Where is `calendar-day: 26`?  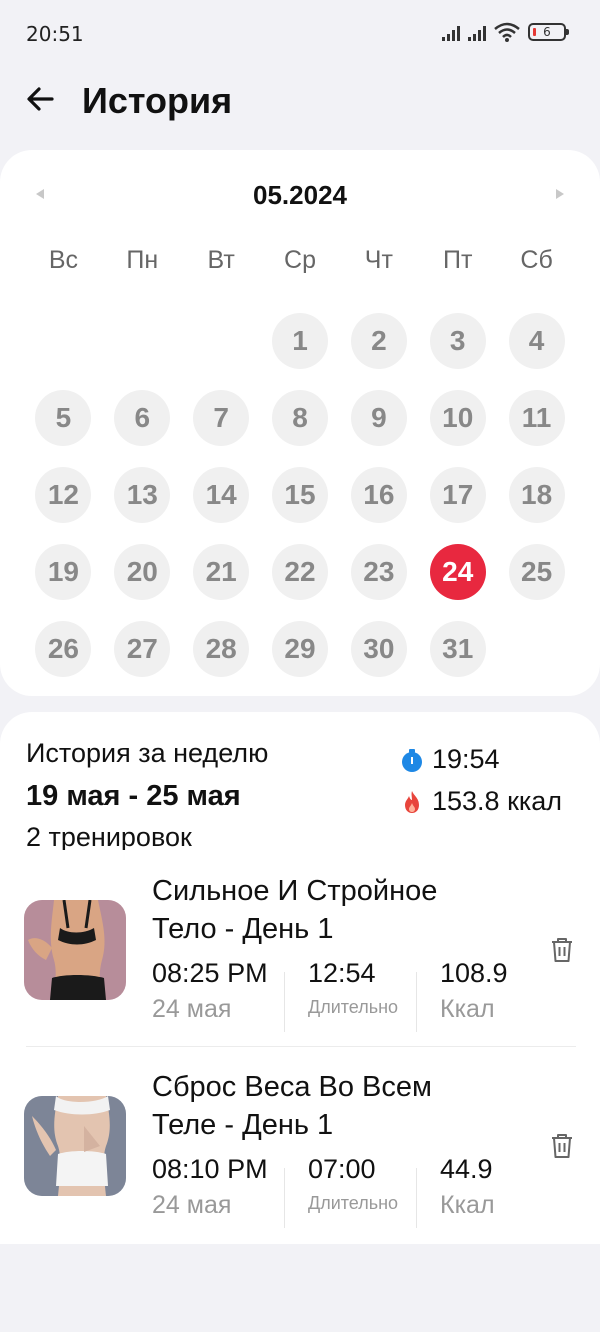
calendar-day: 26 is located at coordinates (63, 648).